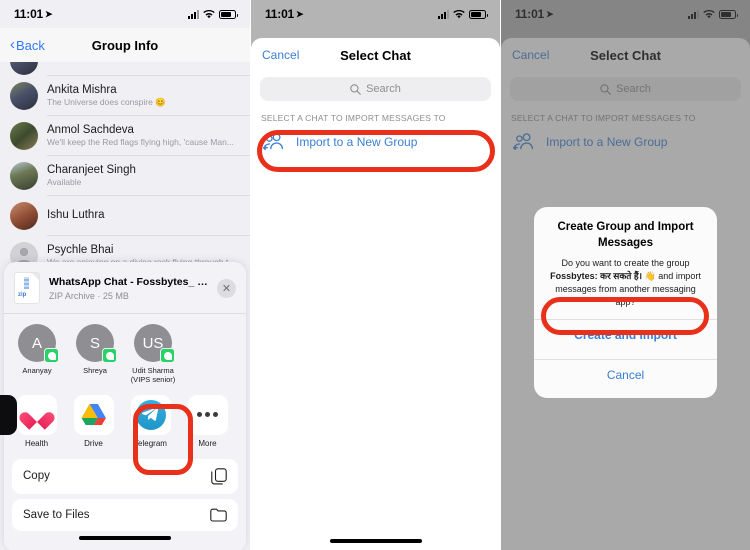 The width and height of the screenshot is (750, 550). What do you see at coordinates (273, 141) in the screenshot?
I see `add-group-icon` at bounding box center [273, 141].